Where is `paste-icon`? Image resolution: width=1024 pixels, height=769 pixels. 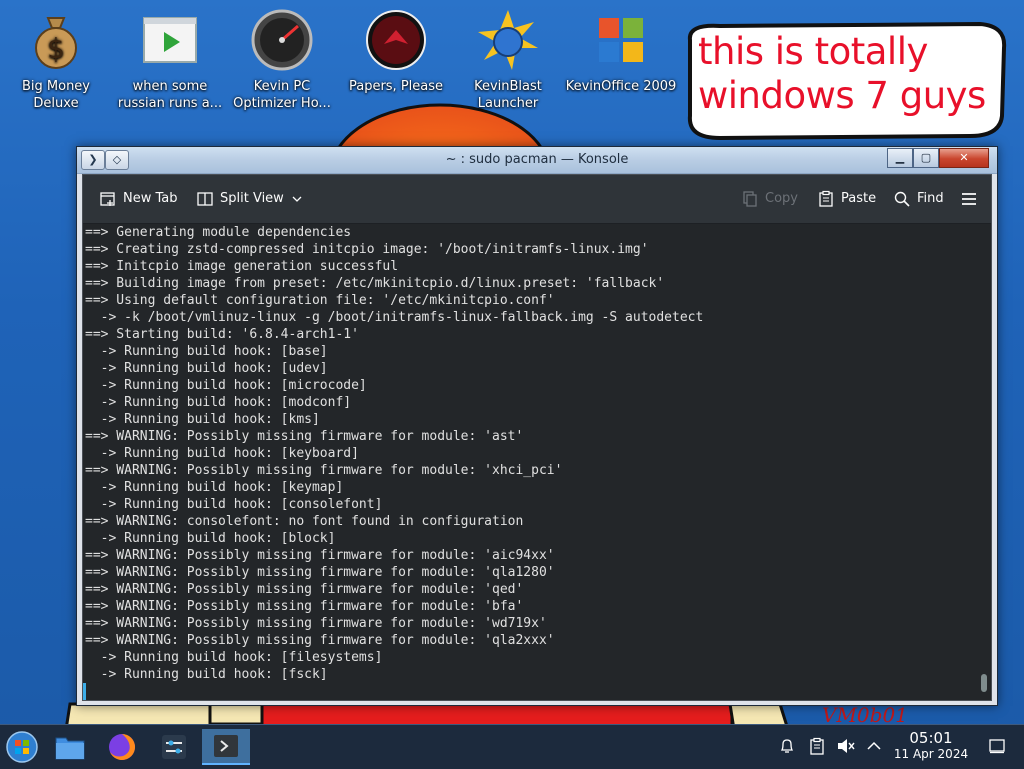
paste-icon is located at coordinates (826, 198).